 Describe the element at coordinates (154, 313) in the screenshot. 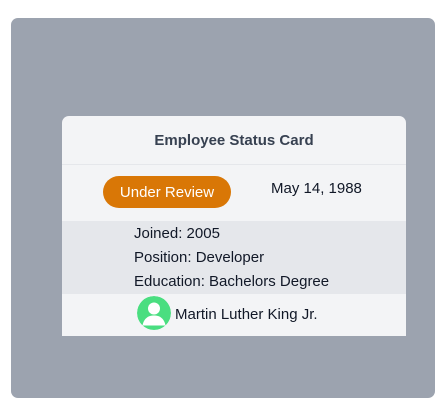

I see `user-avatar-icon` at that location.